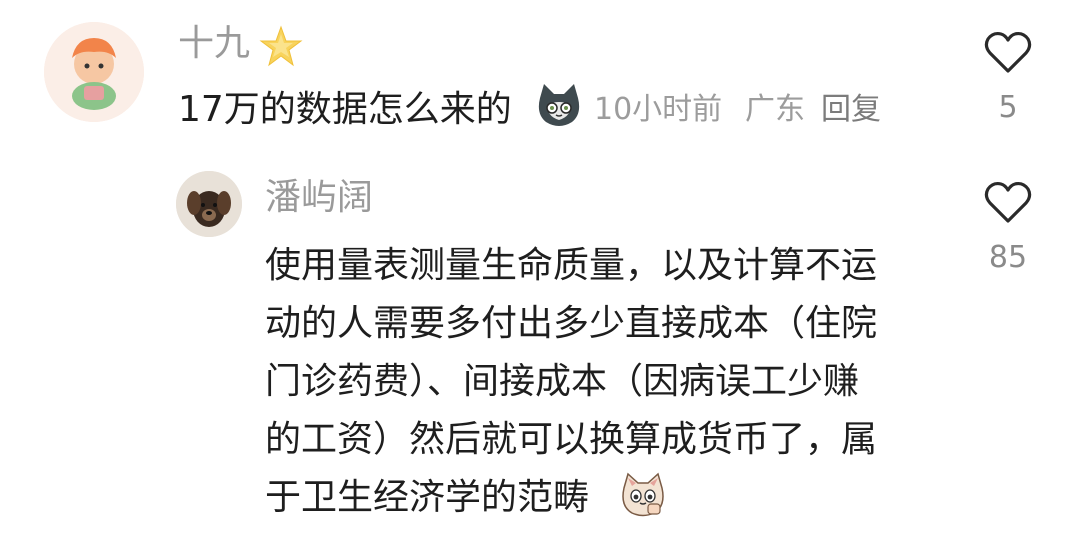 The image size is (1080, 546). Describe the element at coordinates (281, 46) in the screenshot. I see `star-badge-icon` at that location.